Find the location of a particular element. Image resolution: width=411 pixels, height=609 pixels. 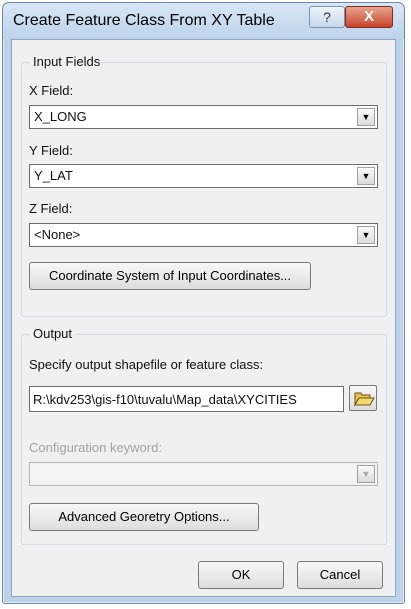

y-field-combo: Y_LAT ▼ is located at coordinates (203, 176).